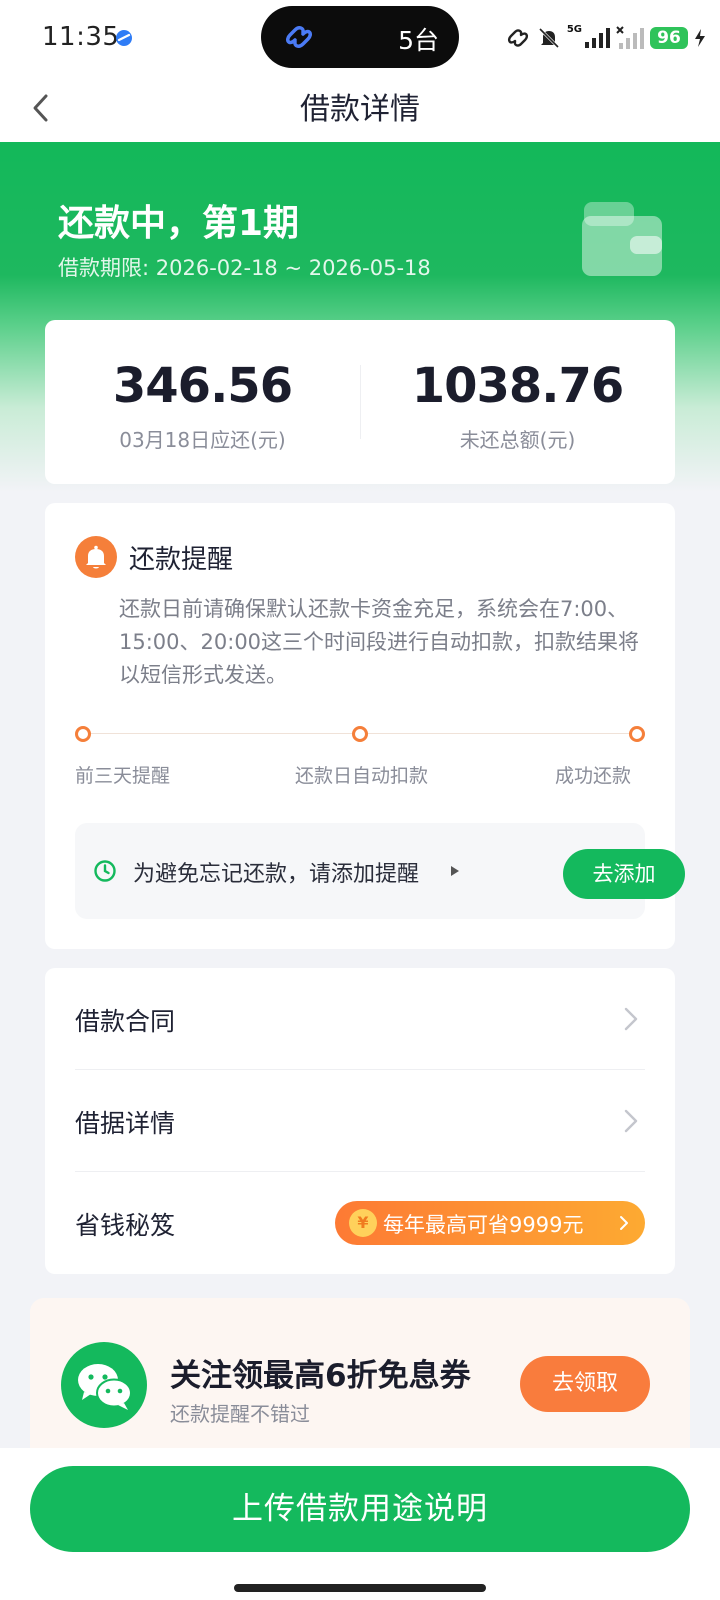 The image size is (720, 1600). I want to click on reminder-title: 还款提醒, so click(181, 560).